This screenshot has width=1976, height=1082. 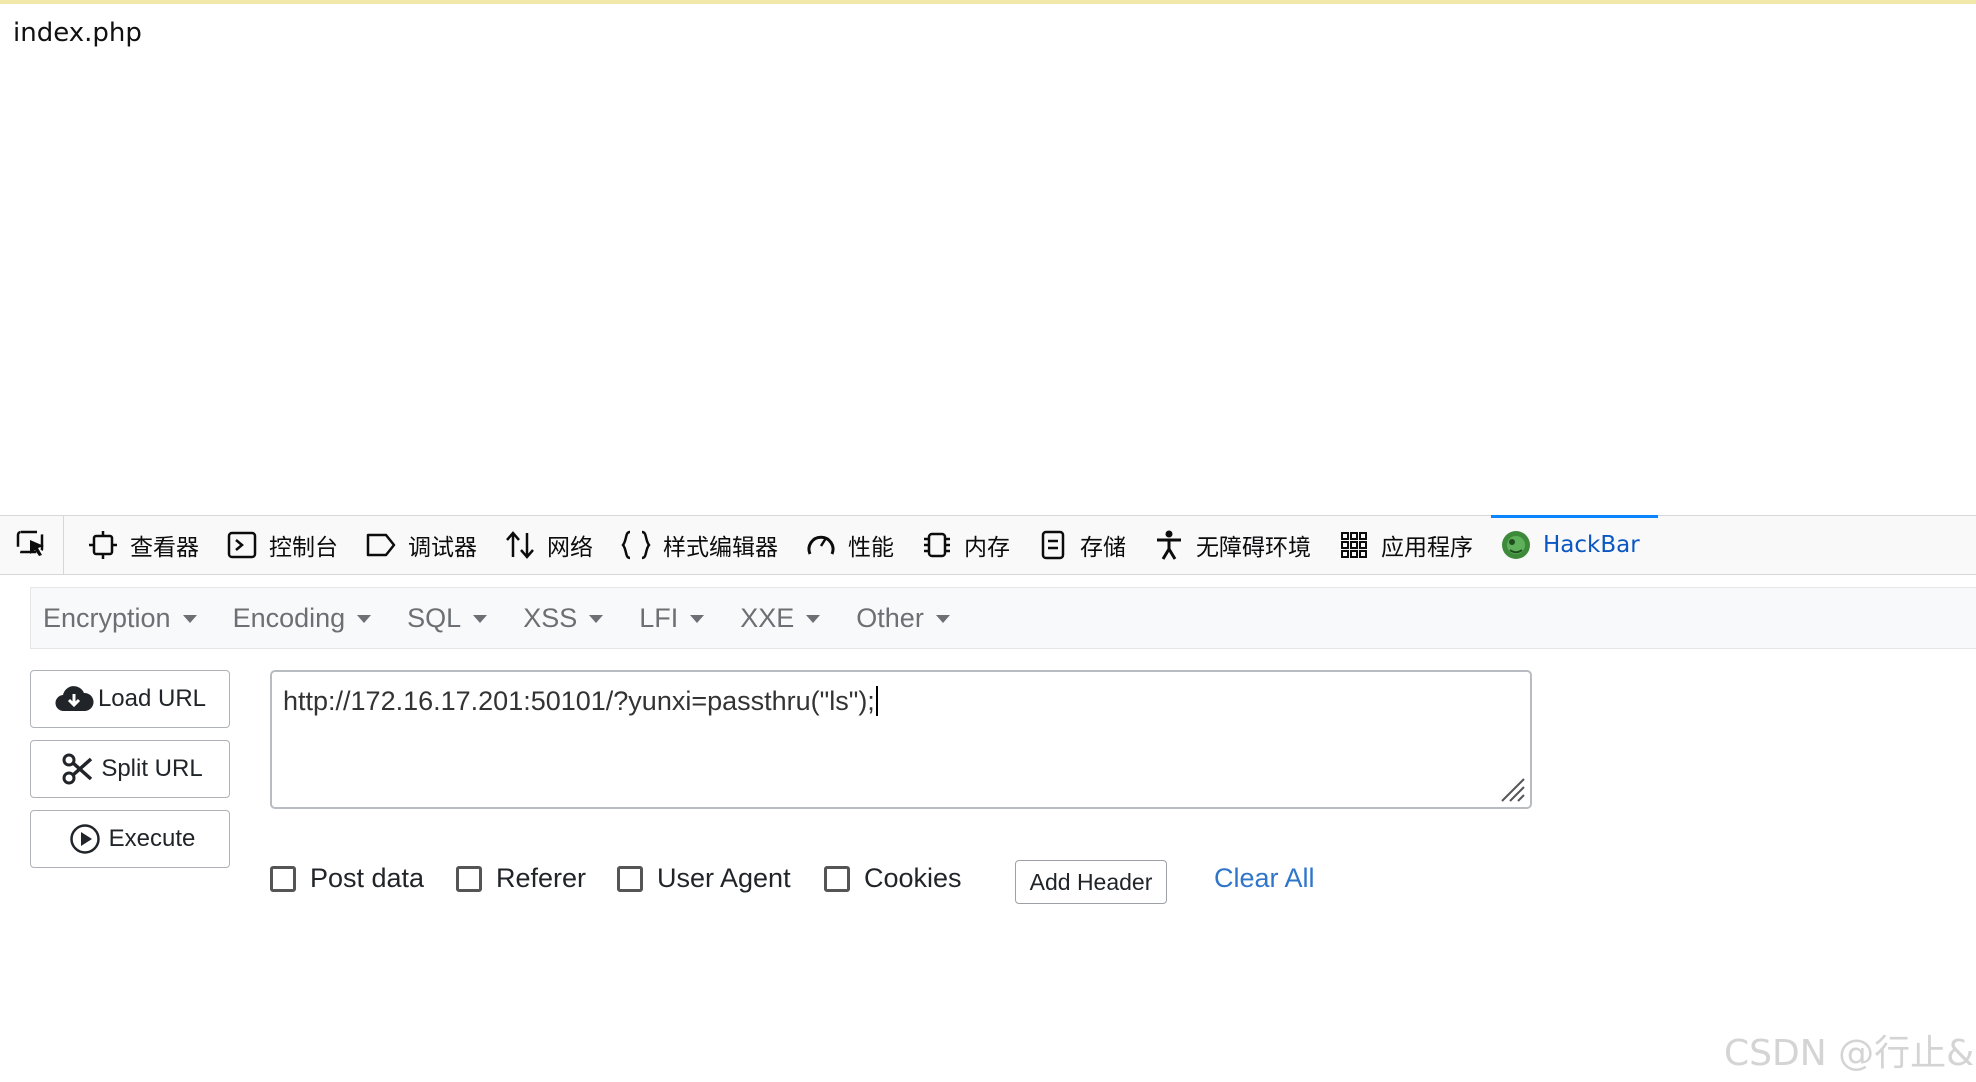 I want to click on watermark: CSDN @行止&, so click(x=1849, y=1053).